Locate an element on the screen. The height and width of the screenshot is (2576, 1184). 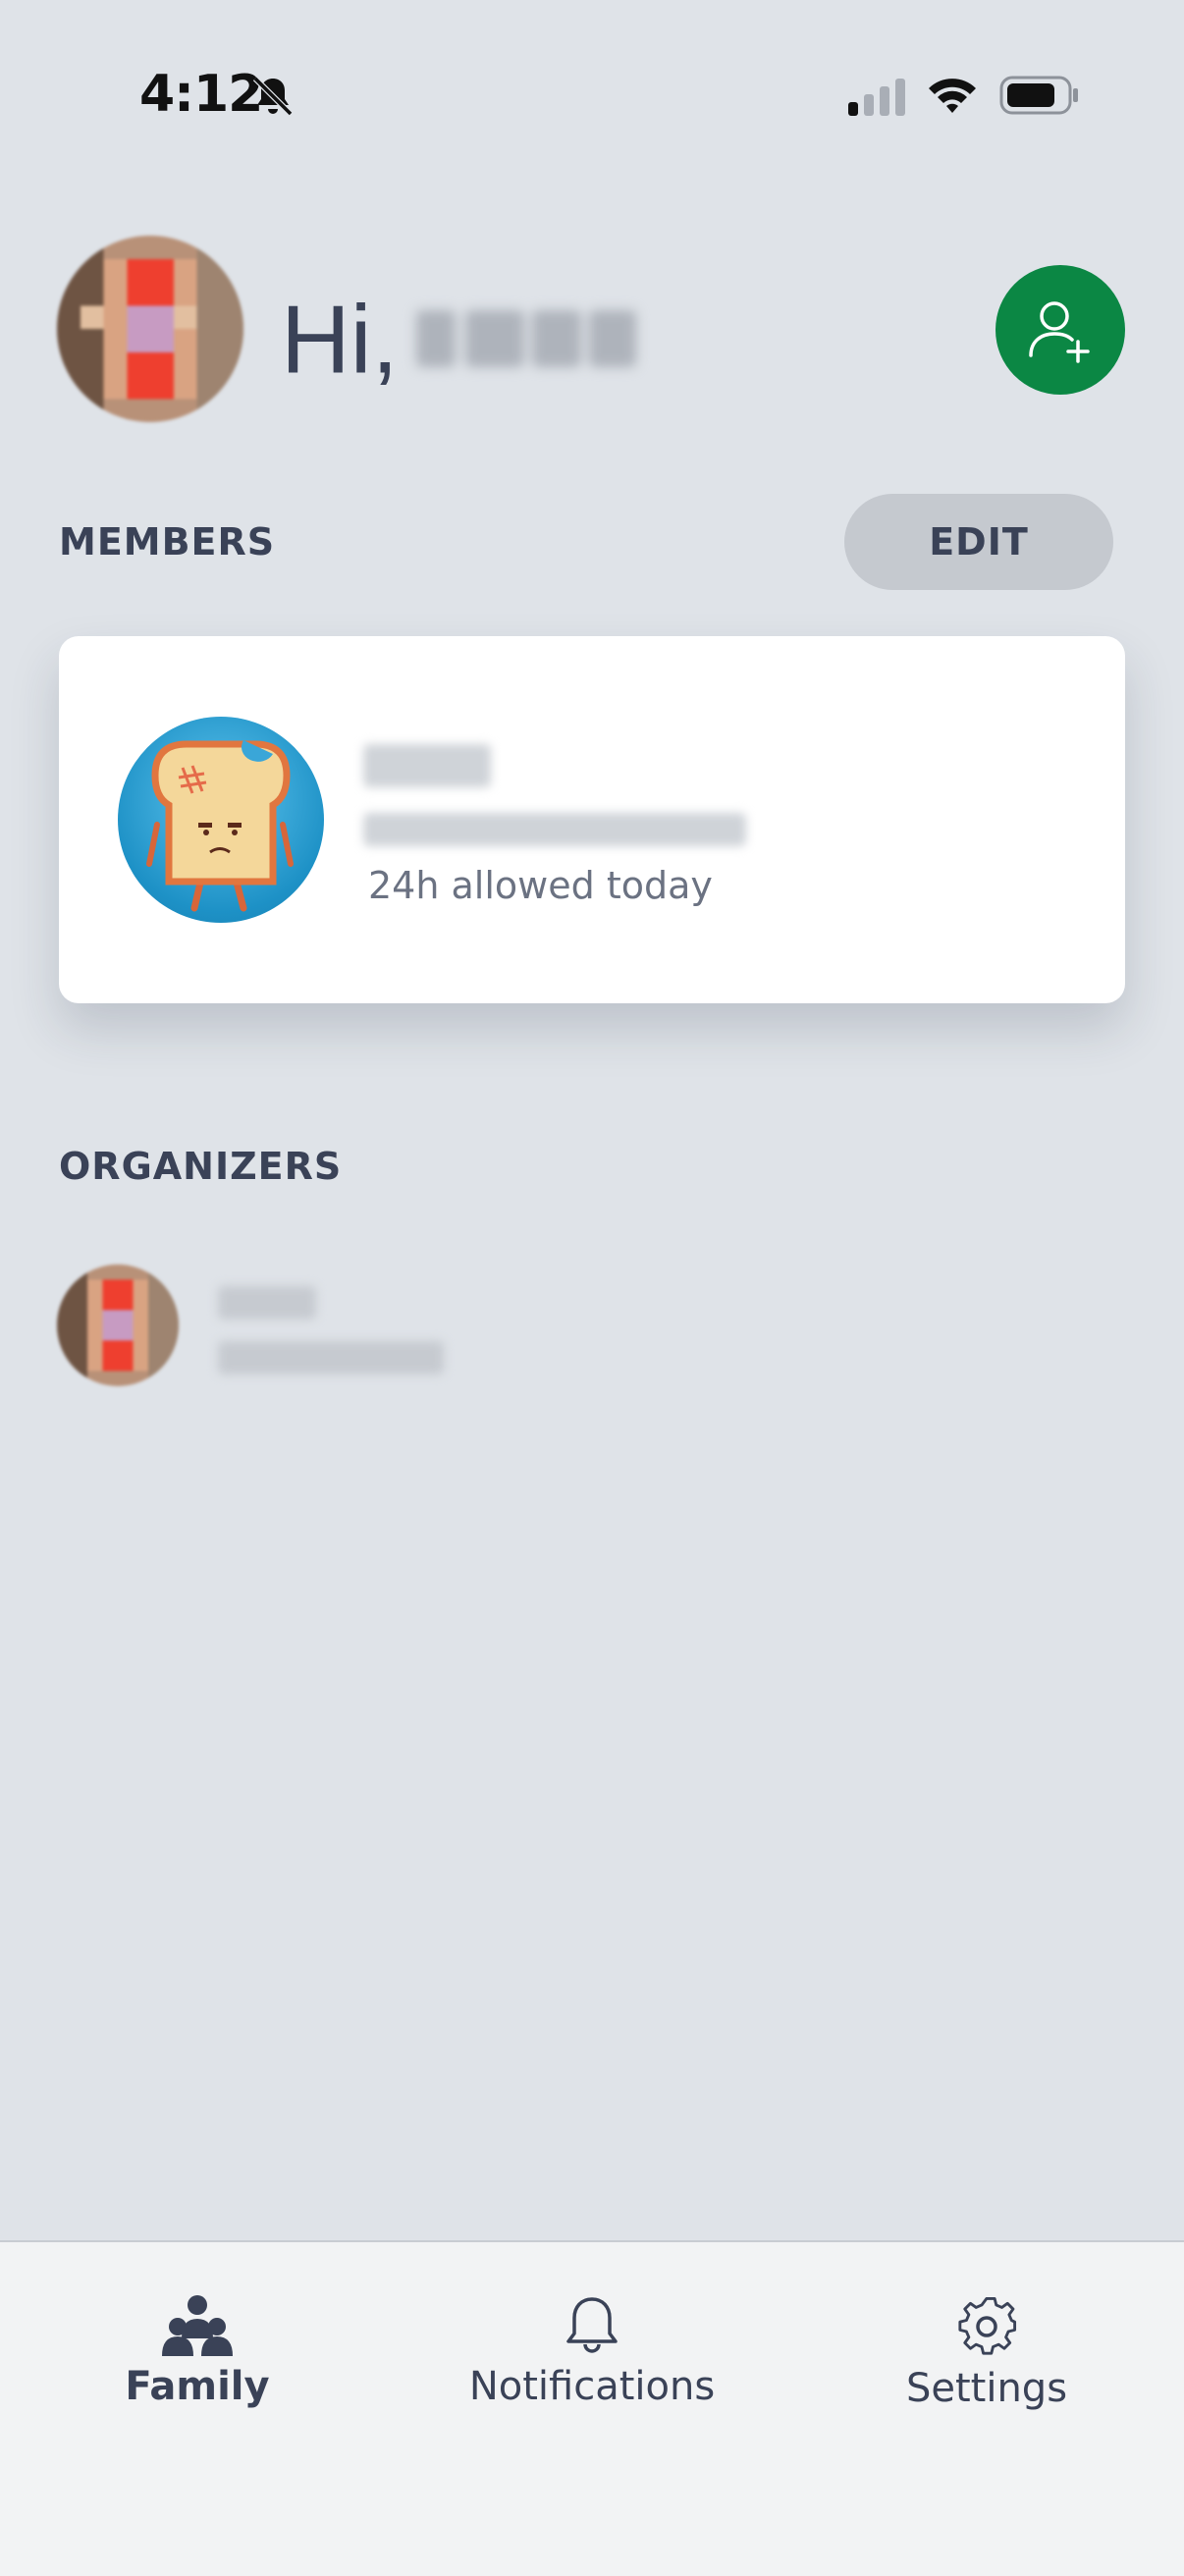
cellular-signal-icon is located at coordinates (876, 97).